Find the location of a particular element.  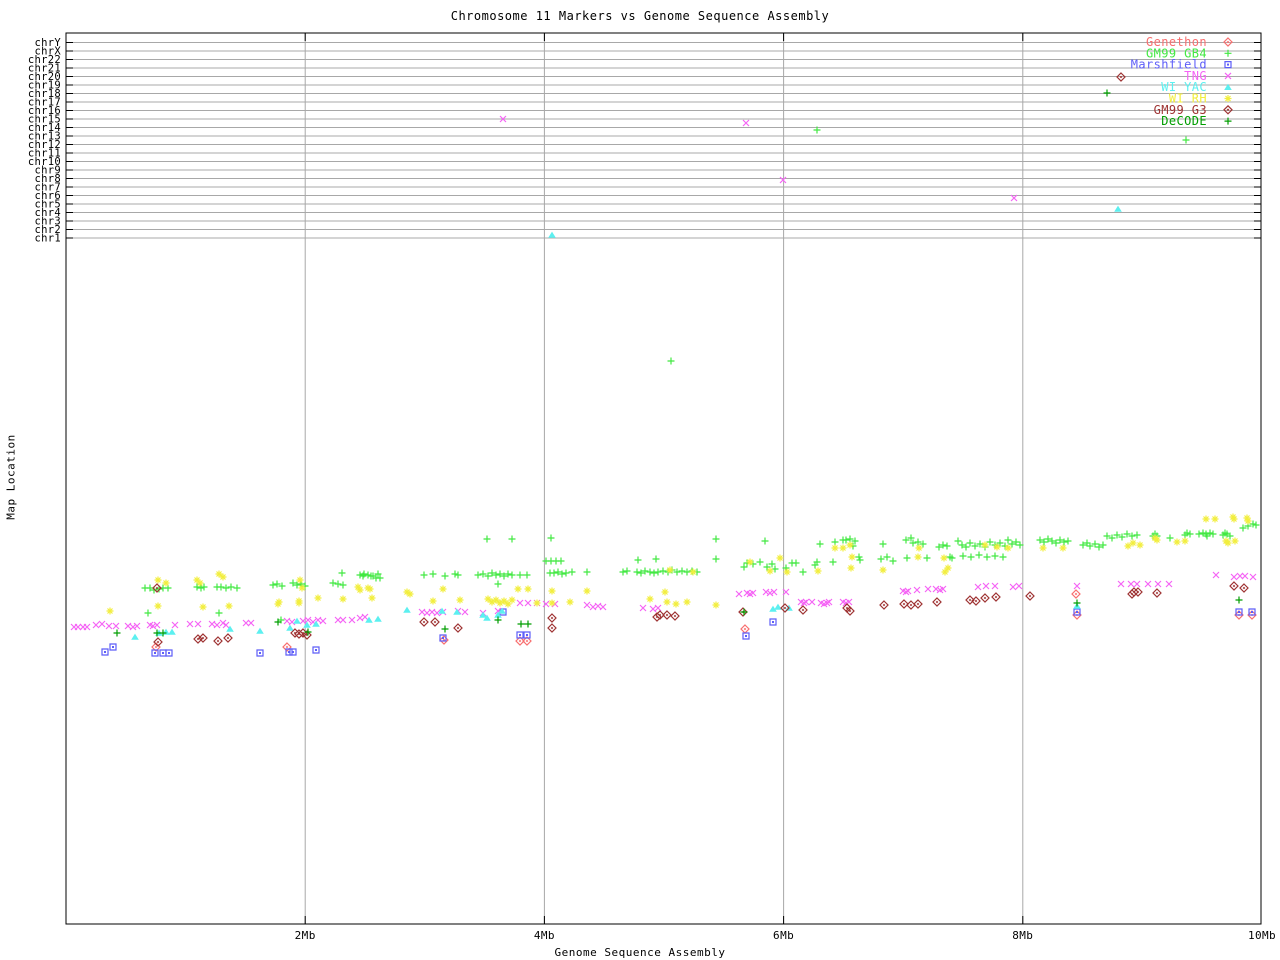

legend-marker-gm99-g3 is located at coordinates (1228, 109).